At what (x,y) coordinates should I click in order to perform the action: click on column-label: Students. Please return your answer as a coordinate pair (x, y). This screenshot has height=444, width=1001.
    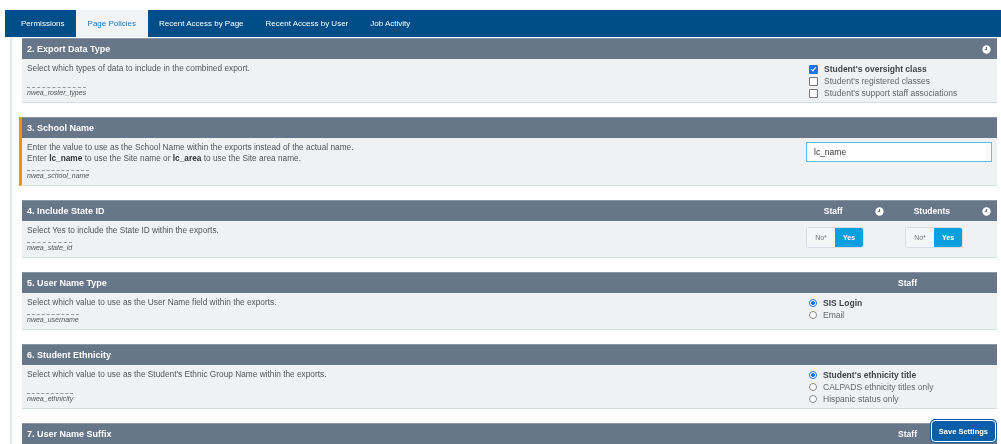
    Looking at the image, I should click on (931, 211).